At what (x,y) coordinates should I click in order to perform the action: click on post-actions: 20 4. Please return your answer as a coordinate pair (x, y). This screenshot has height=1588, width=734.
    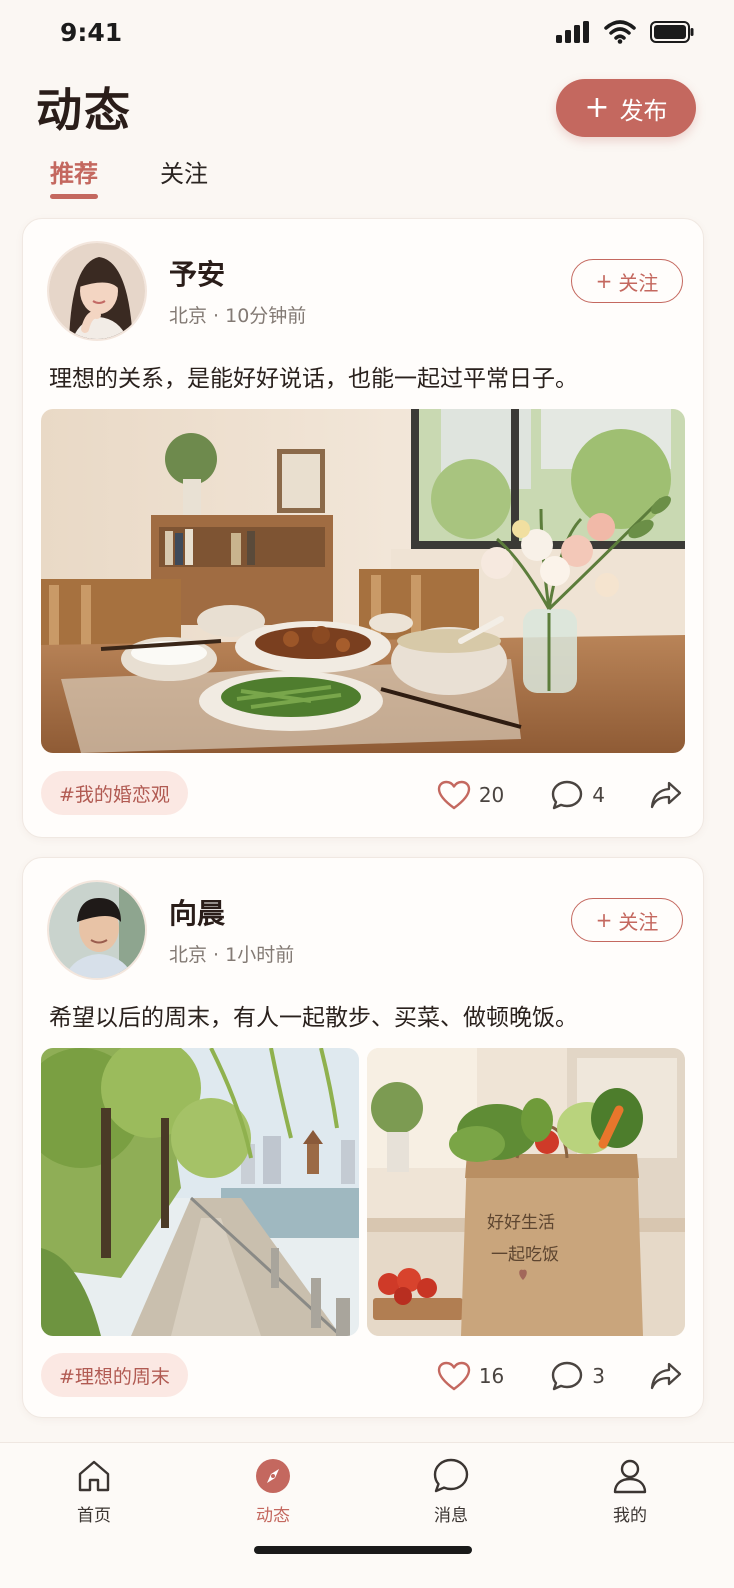
    Looking at the image, I should click on (560, 795).